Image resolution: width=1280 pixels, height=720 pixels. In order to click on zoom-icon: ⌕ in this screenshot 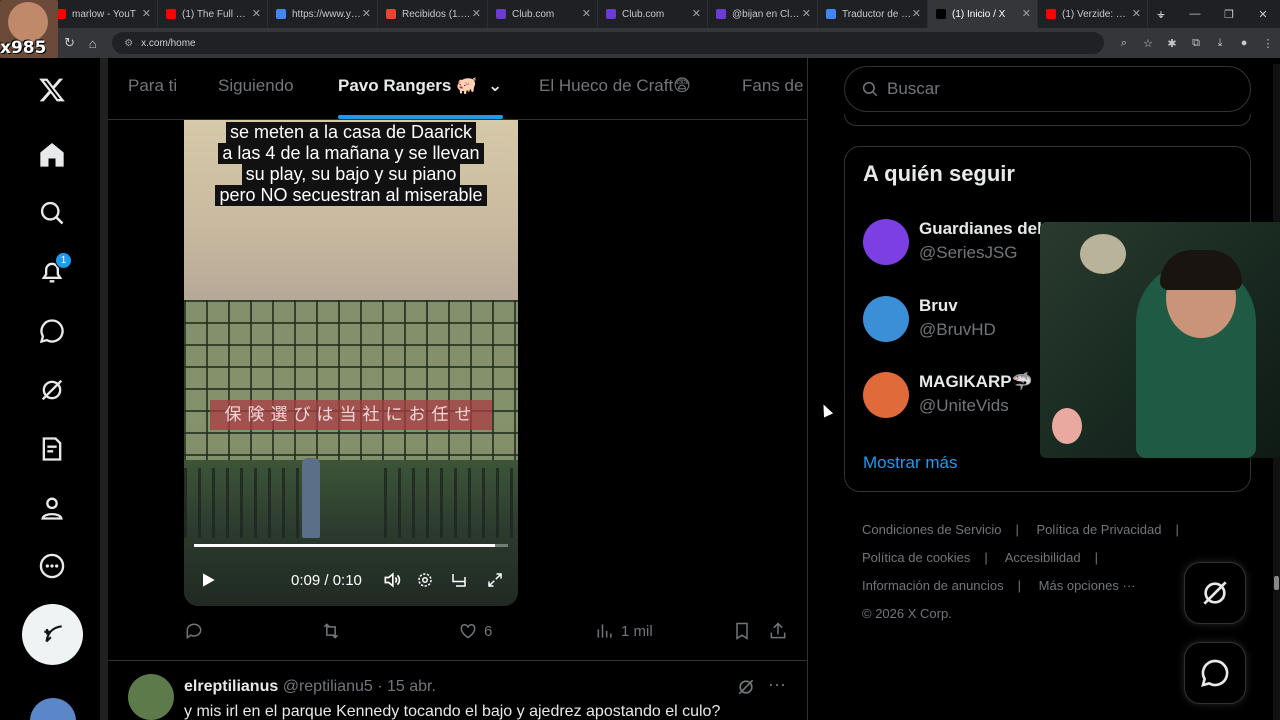, I will do `click(1124, 43)`.